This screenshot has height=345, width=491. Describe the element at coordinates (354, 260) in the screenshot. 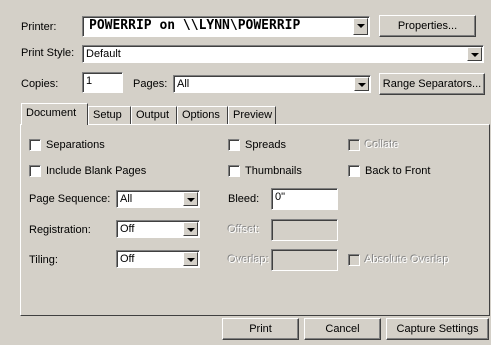

I see `absolute-overlap-checkbox` at that location.